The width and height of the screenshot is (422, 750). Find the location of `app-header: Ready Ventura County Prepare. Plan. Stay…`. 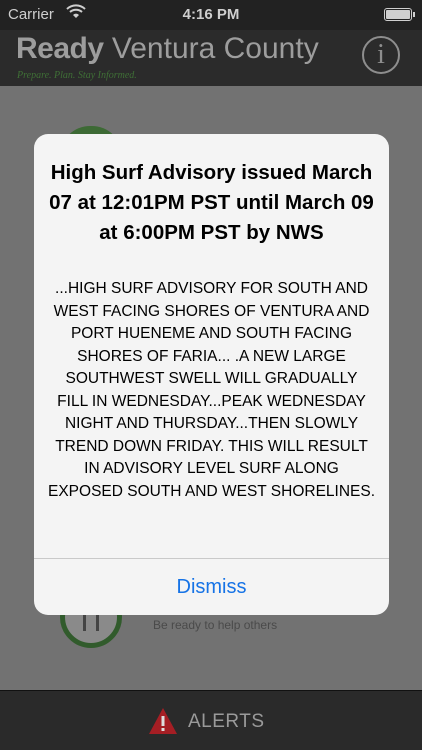

app-header: Ready Ventura County Prepare. Plan. Stay… is located at coordinates (211, 58).